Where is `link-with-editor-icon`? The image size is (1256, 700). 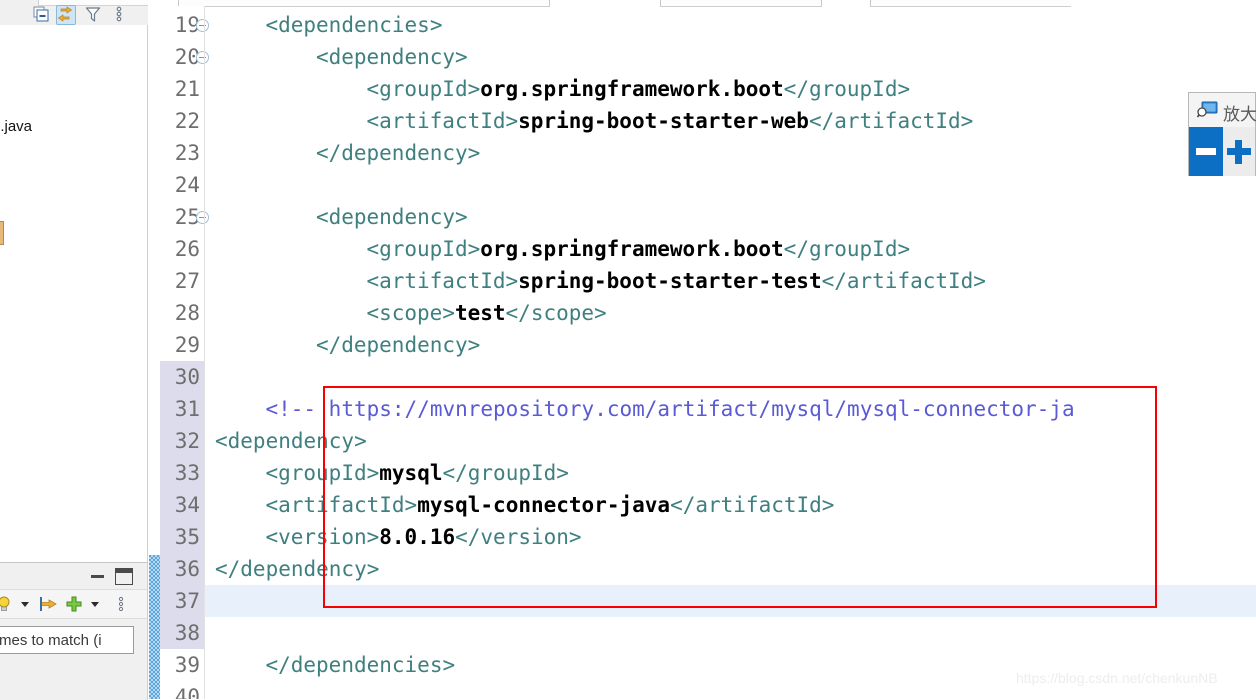 link-with-editor-icon is located at coordinates (66, 15).